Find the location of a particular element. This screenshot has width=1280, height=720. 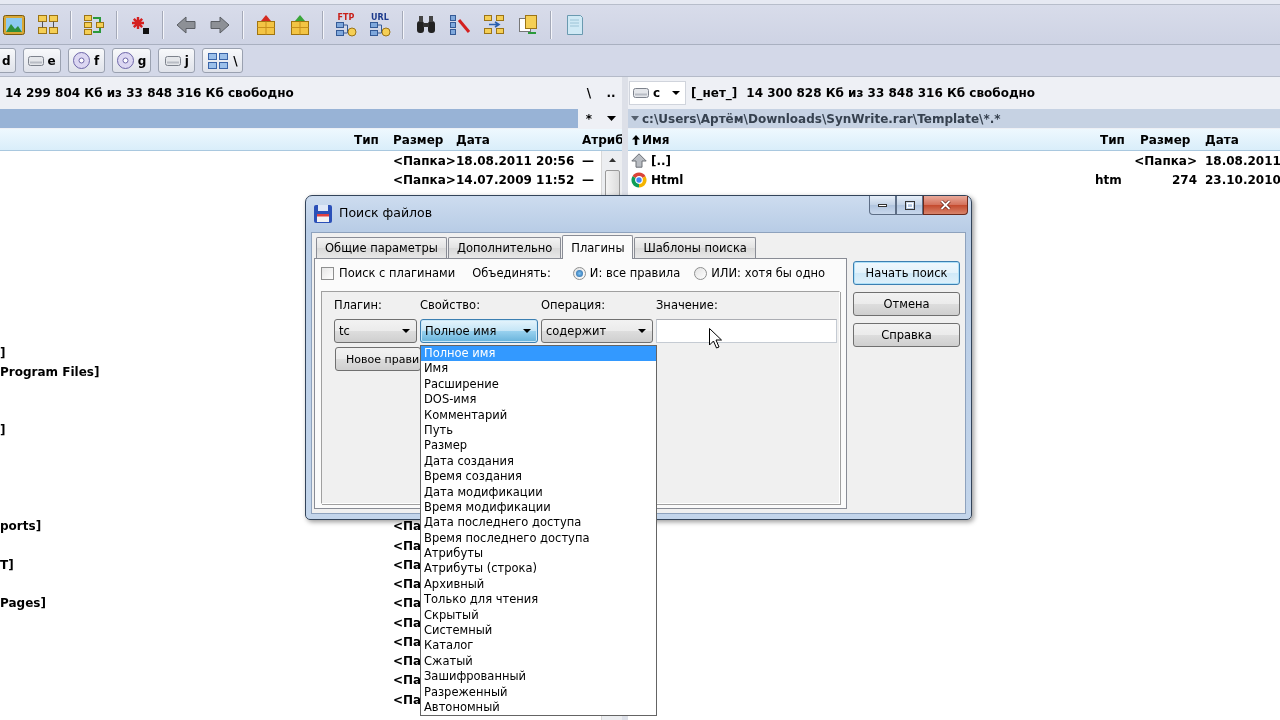

list-option: Дата модификации is located at coordinates (538, 492).